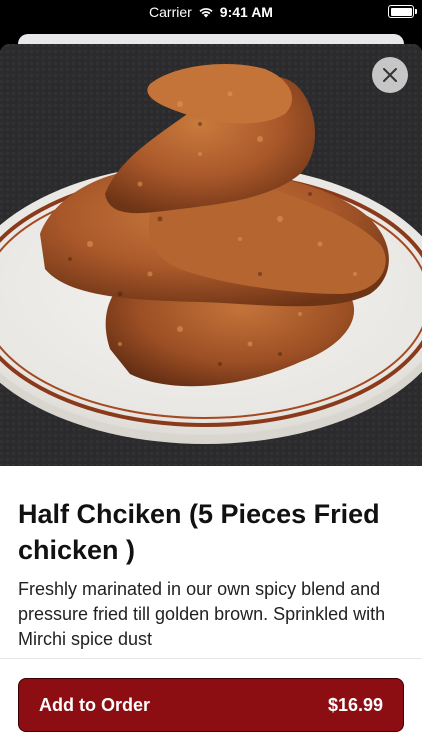 Image resolution: width=422 pixels, height=750 pixels. Describe the element at coordinates (206, 13) in the screenshot. I see `wifi-icon` at that location.